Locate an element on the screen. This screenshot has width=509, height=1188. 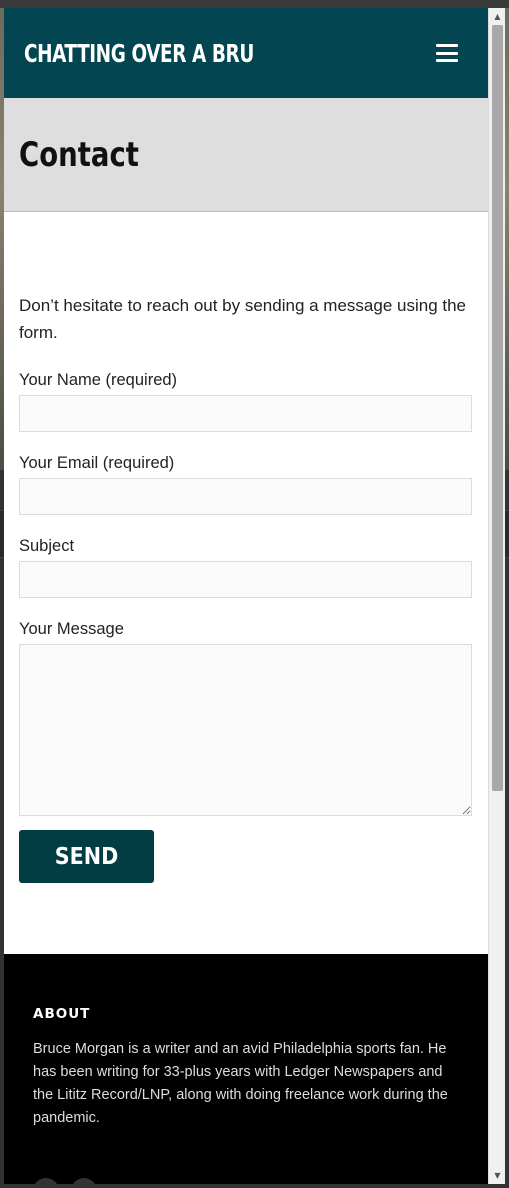
send-button: SEND is located at coordinates (86, 856).